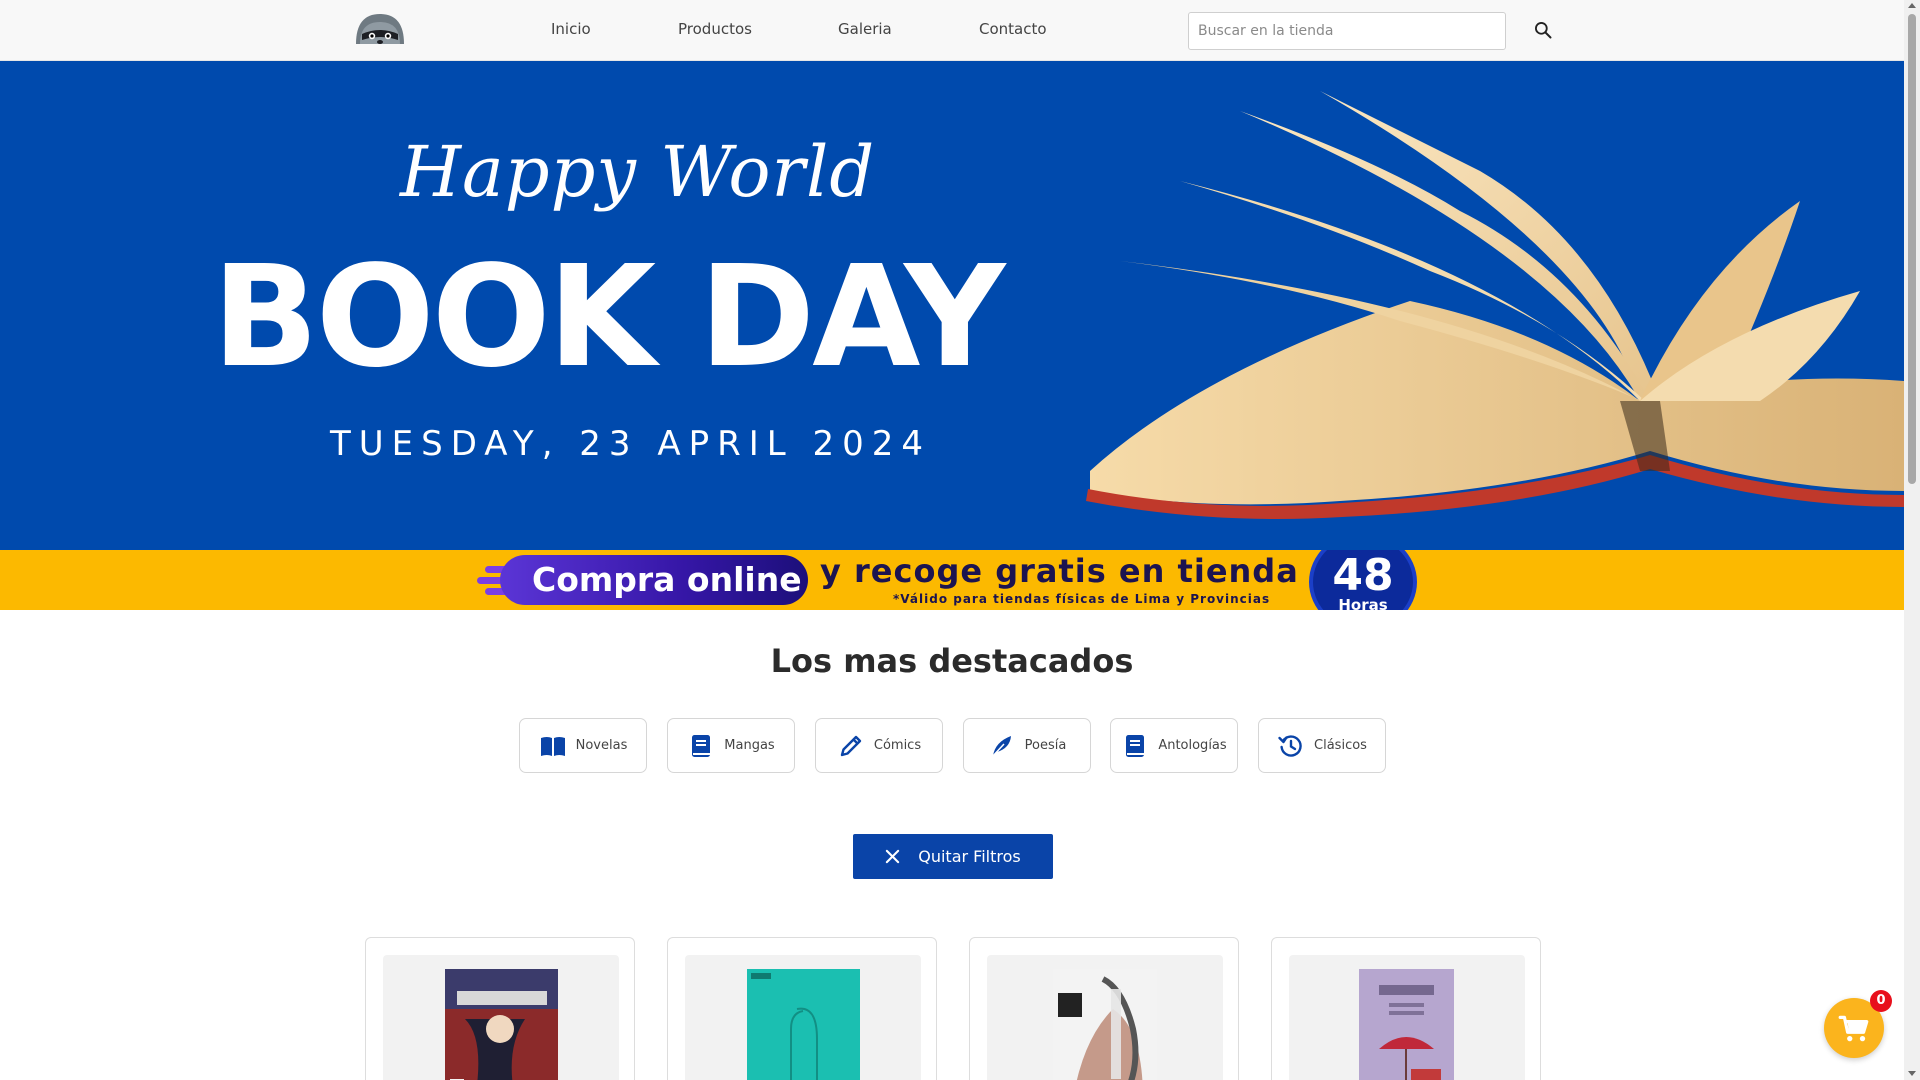  I want to click on close-icon, so click(893, 856).